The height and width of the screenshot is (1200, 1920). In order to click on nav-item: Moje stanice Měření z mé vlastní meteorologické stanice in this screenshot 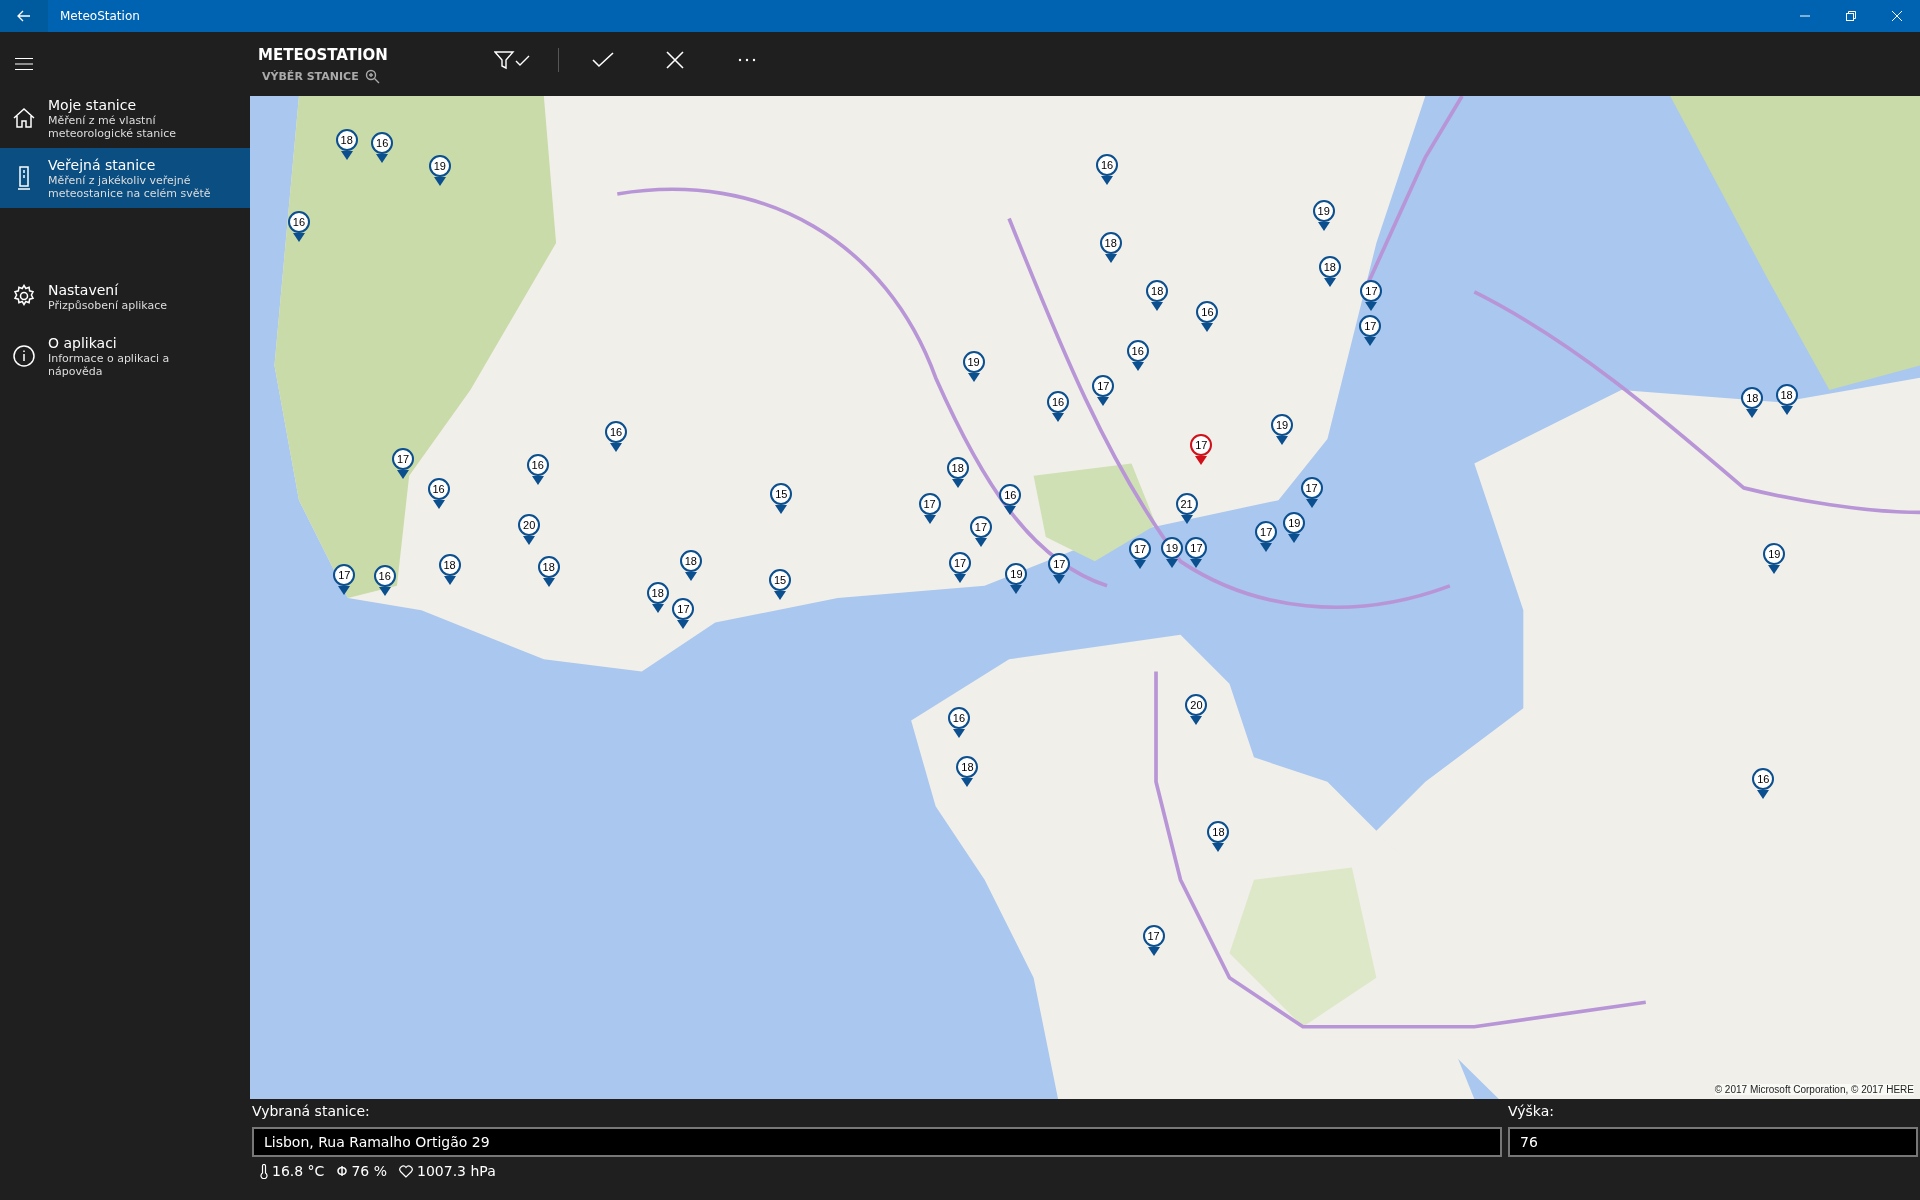, I will do `click(125, 118)`.